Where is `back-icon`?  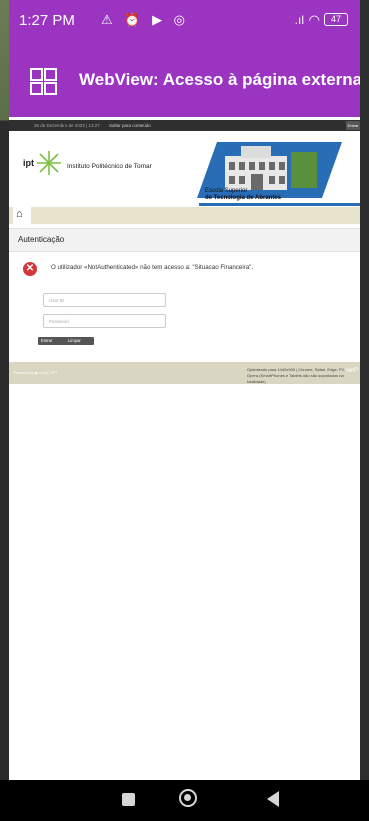
back-icon is located at coordinates (273, 799).